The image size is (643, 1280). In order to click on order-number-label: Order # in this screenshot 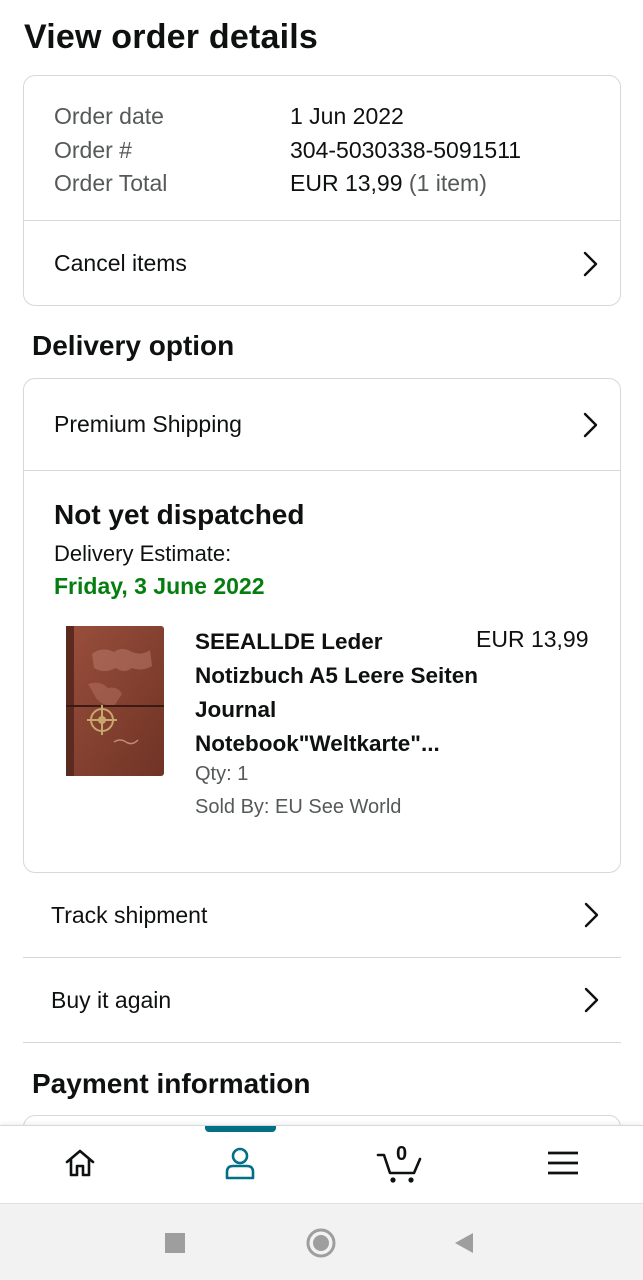, I will do `click(93, 149)`.